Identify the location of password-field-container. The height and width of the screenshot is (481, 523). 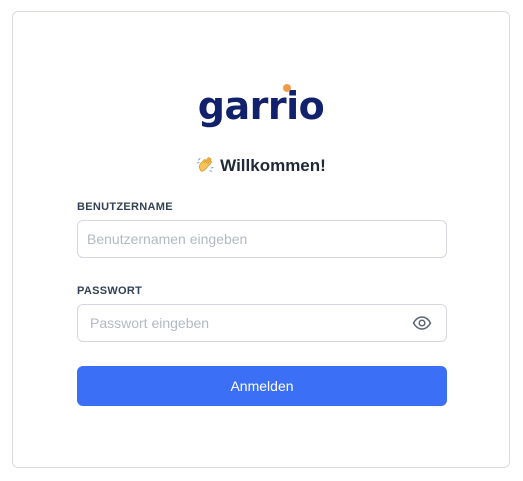
(262, 323).